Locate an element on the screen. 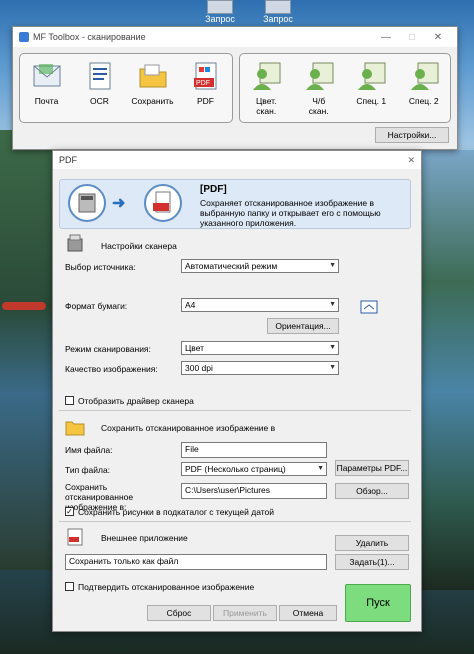 The height and width of the screenshot is (654, 474). scan-start-button: Пуск is located at coordinates (378, 603).